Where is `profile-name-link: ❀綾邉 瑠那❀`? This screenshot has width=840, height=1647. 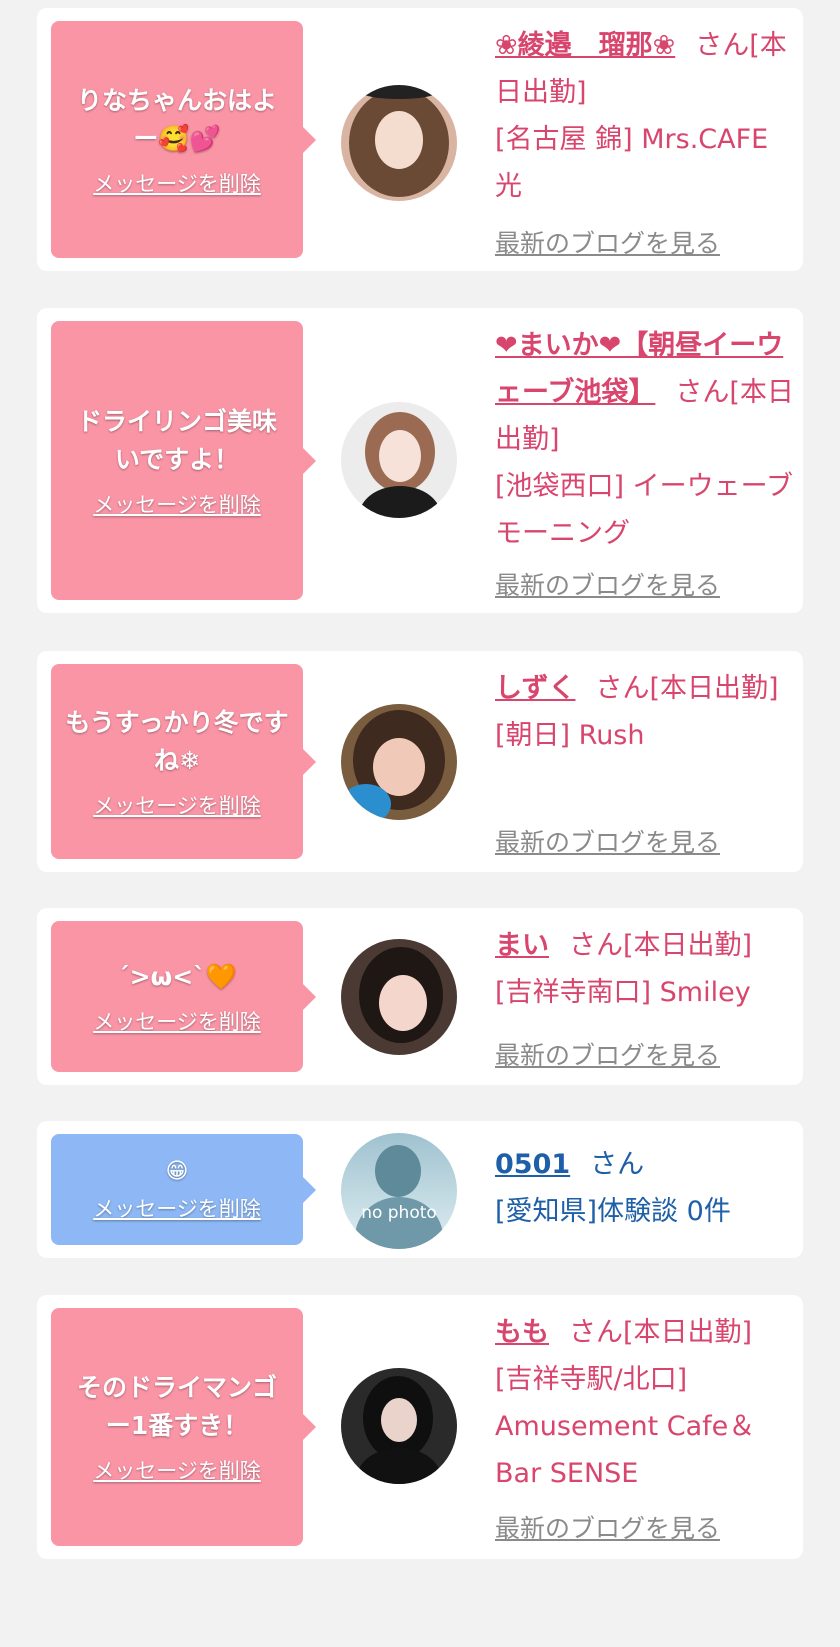 profile-name-link: ❀綾邉 瑠那❀ is located at coordinates (585, 45).